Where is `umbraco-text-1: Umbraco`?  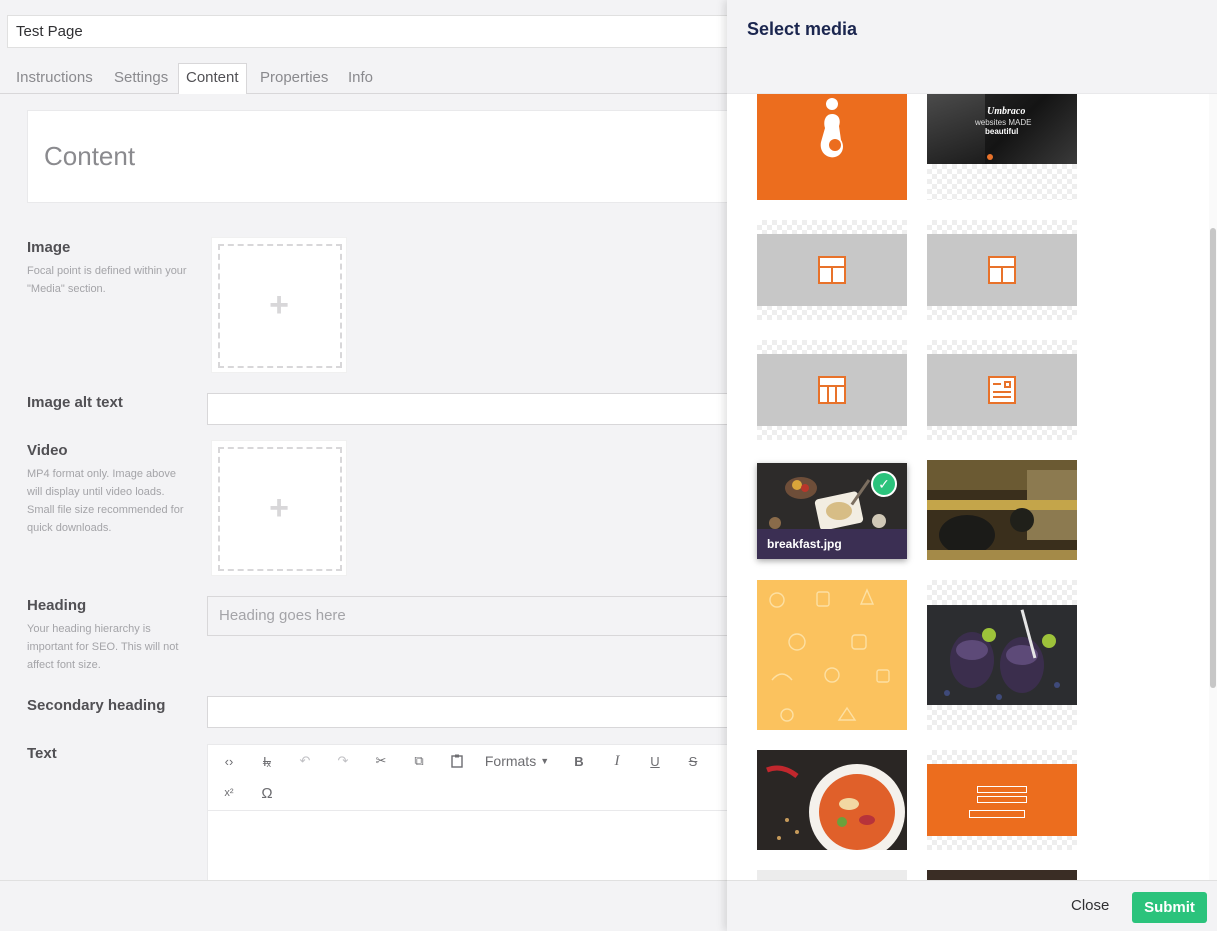
umbraco-text-1: Umbraco is located at coordinates (1006, 111).